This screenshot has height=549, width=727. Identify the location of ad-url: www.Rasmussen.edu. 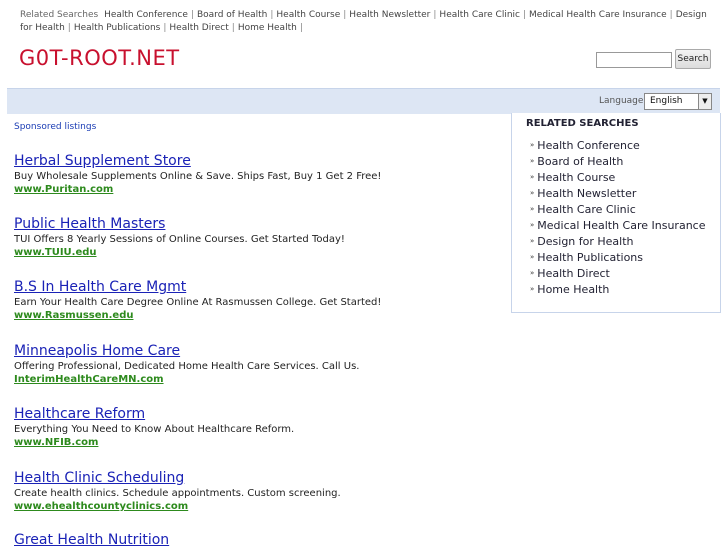
(259, 315).